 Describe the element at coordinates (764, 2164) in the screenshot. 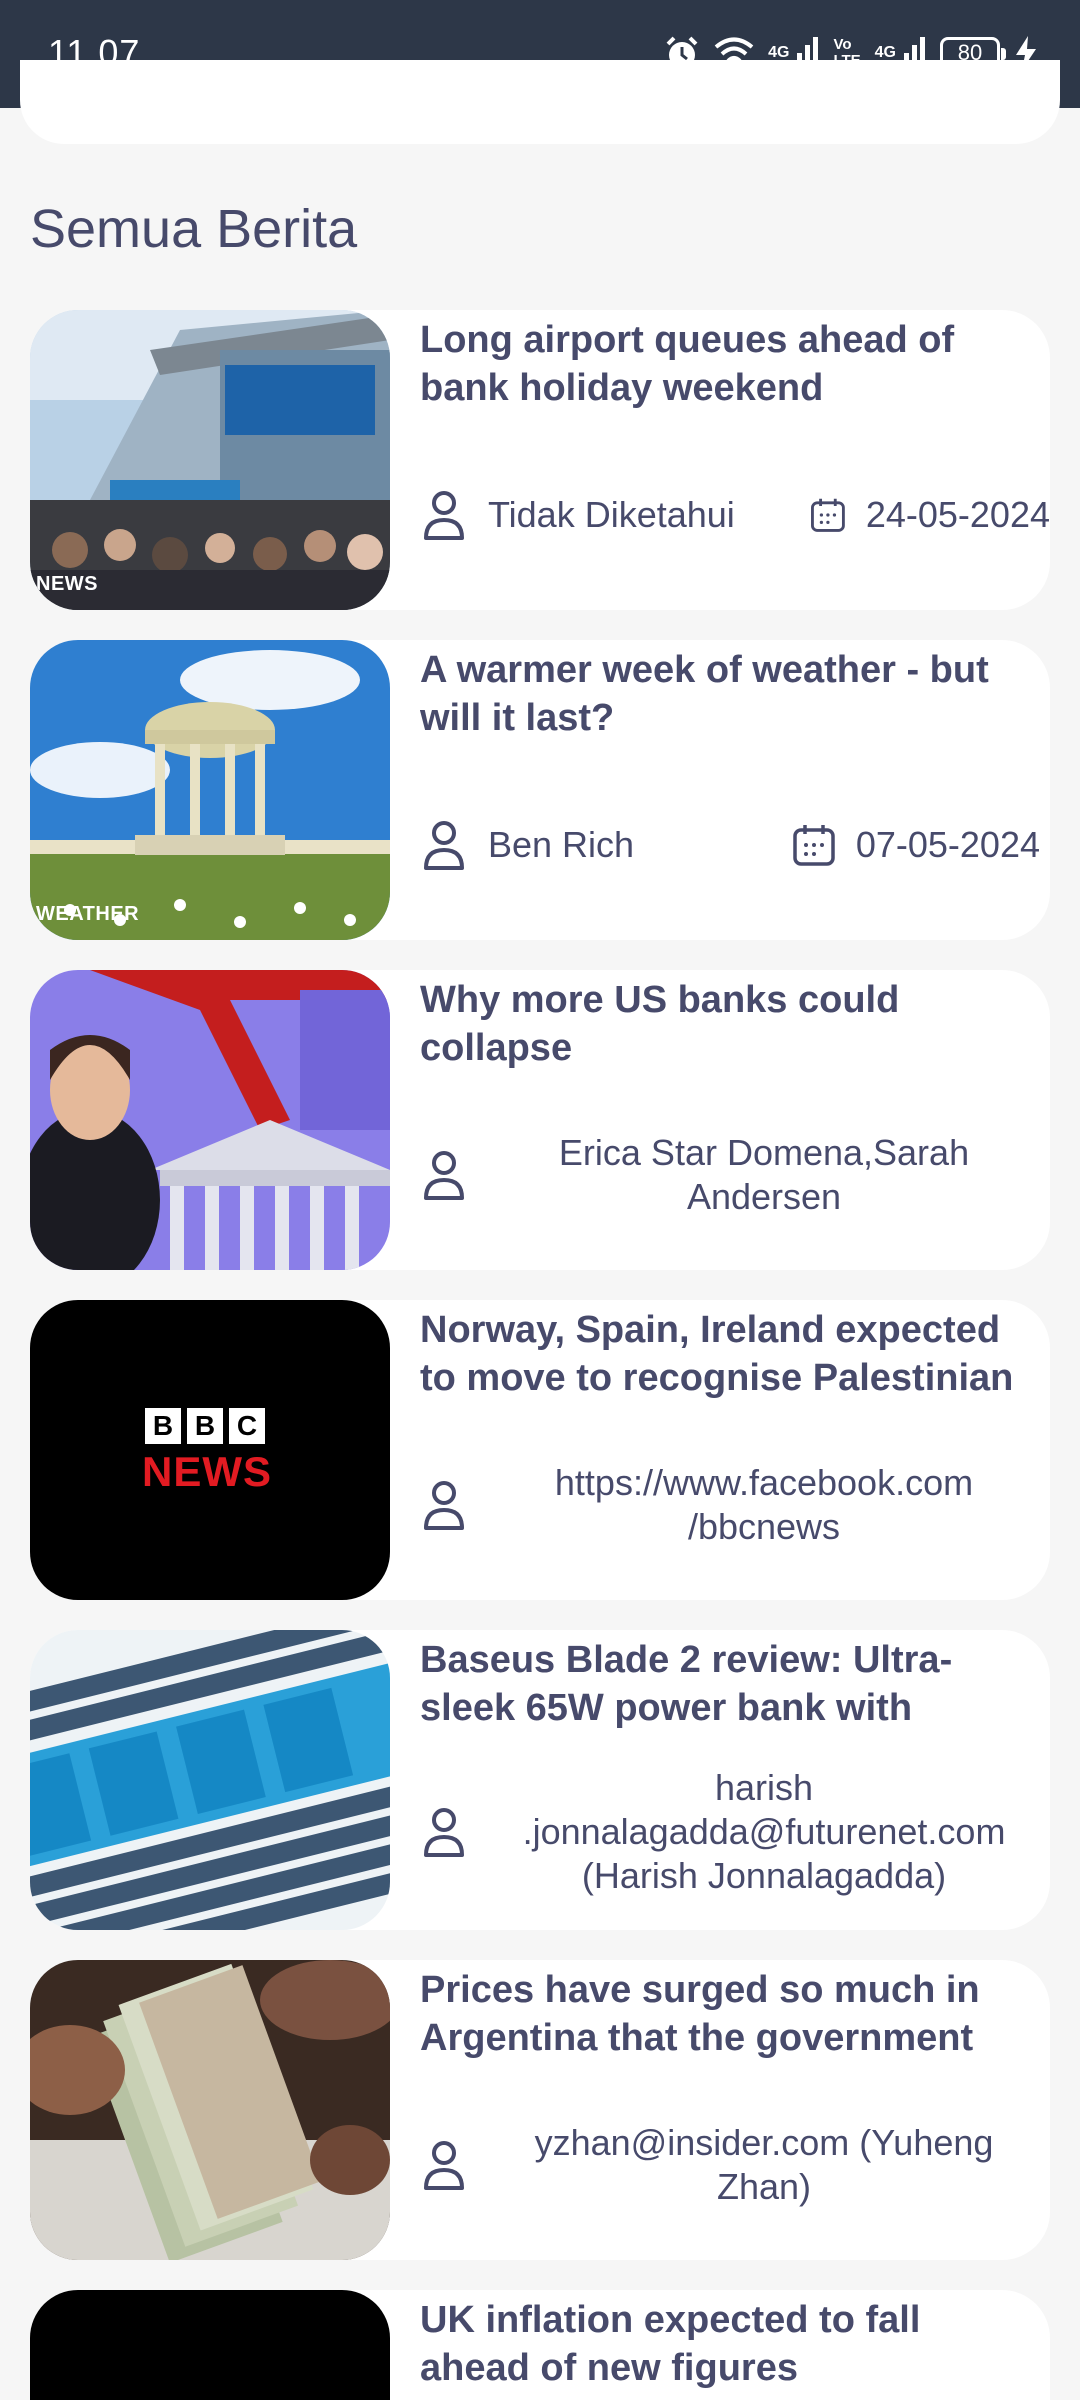

I see `news-author: yzhan@insider.com (Yuheng Zhan)` at that location.